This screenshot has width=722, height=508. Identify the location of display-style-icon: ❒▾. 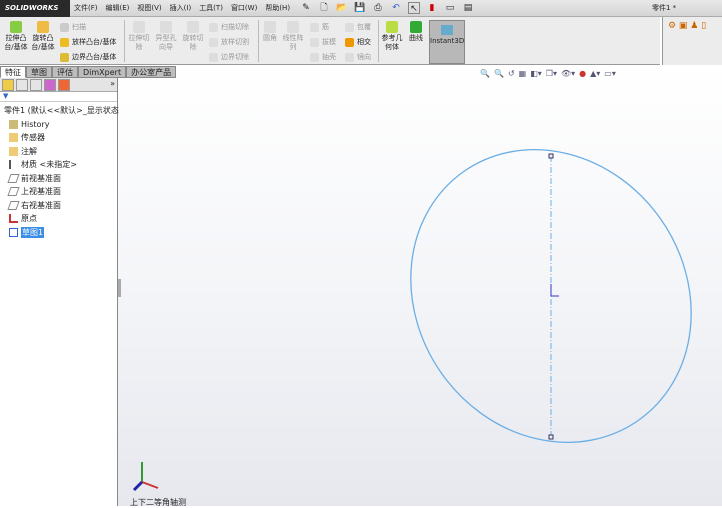
(551, 73).